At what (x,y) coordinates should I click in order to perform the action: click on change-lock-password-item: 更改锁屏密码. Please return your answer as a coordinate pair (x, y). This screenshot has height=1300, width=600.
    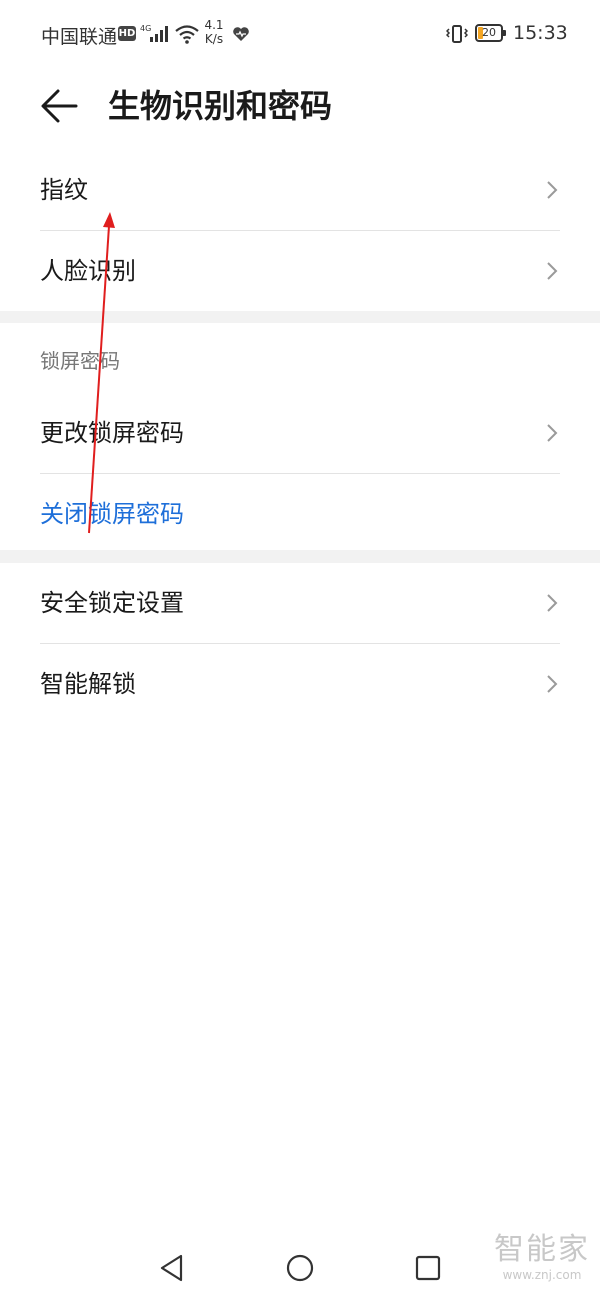
    Looking at the image, I should click on (300, 433).